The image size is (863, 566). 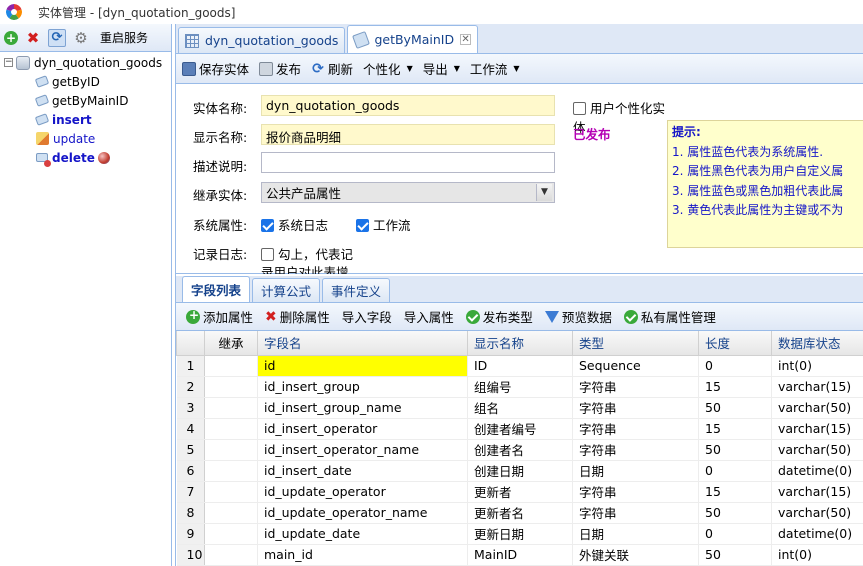 What do you see at coordinates (408, 192) in the screenshot?
I see `inherit-entity-select: 公共产品属性 ▼` at bounding box center [408, 192].